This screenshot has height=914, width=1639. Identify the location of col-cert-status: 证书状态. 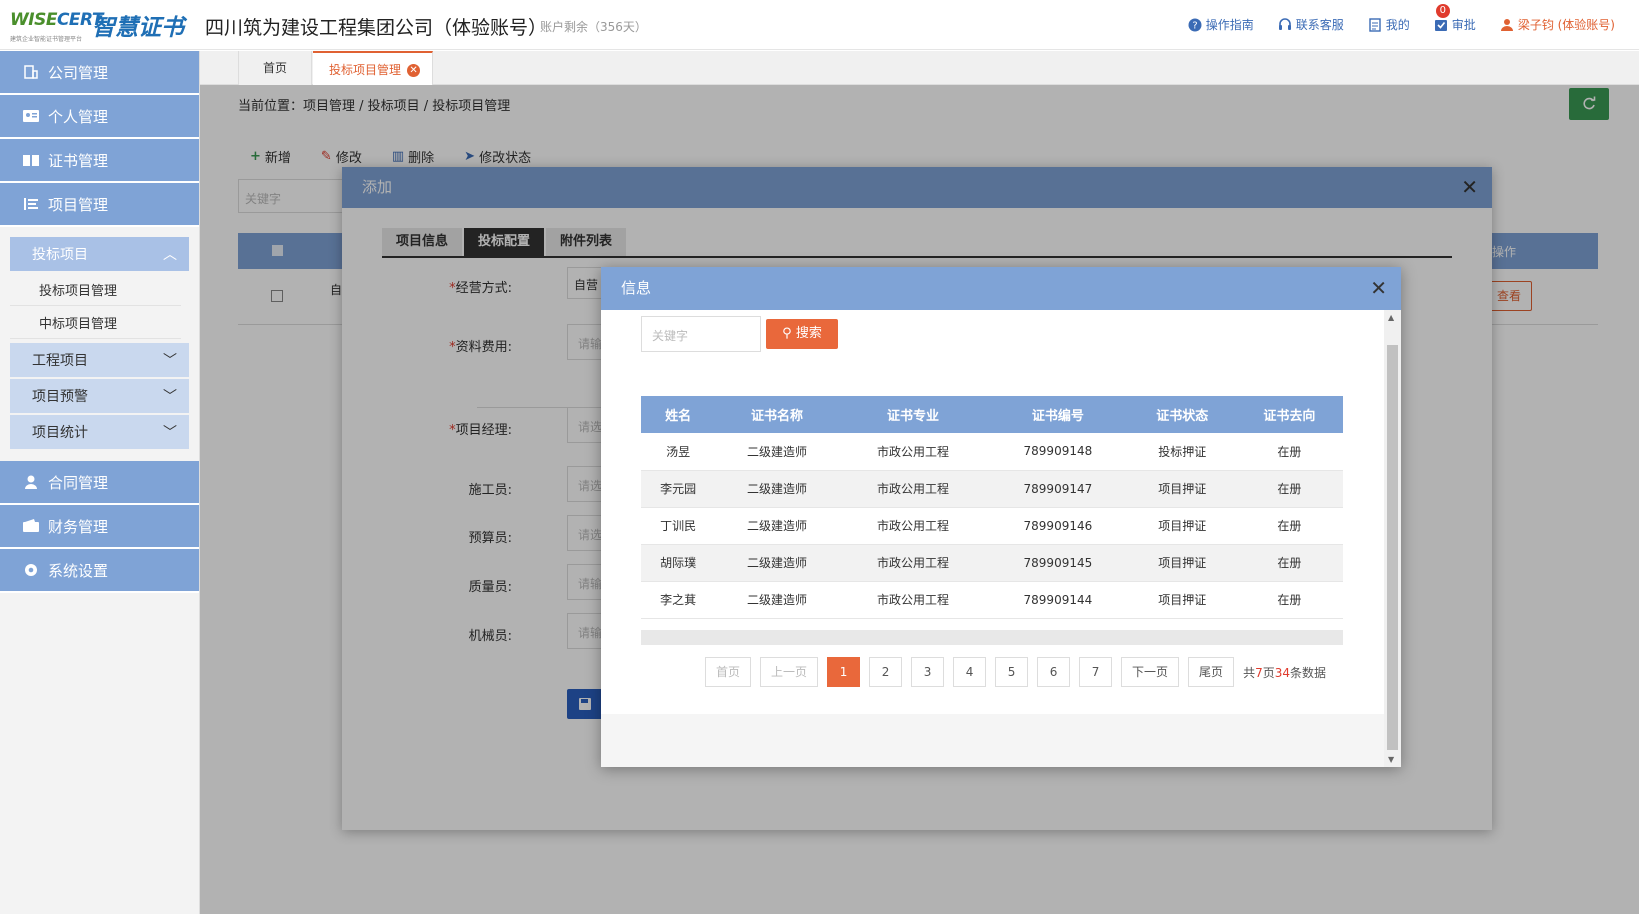
(1182, 414).